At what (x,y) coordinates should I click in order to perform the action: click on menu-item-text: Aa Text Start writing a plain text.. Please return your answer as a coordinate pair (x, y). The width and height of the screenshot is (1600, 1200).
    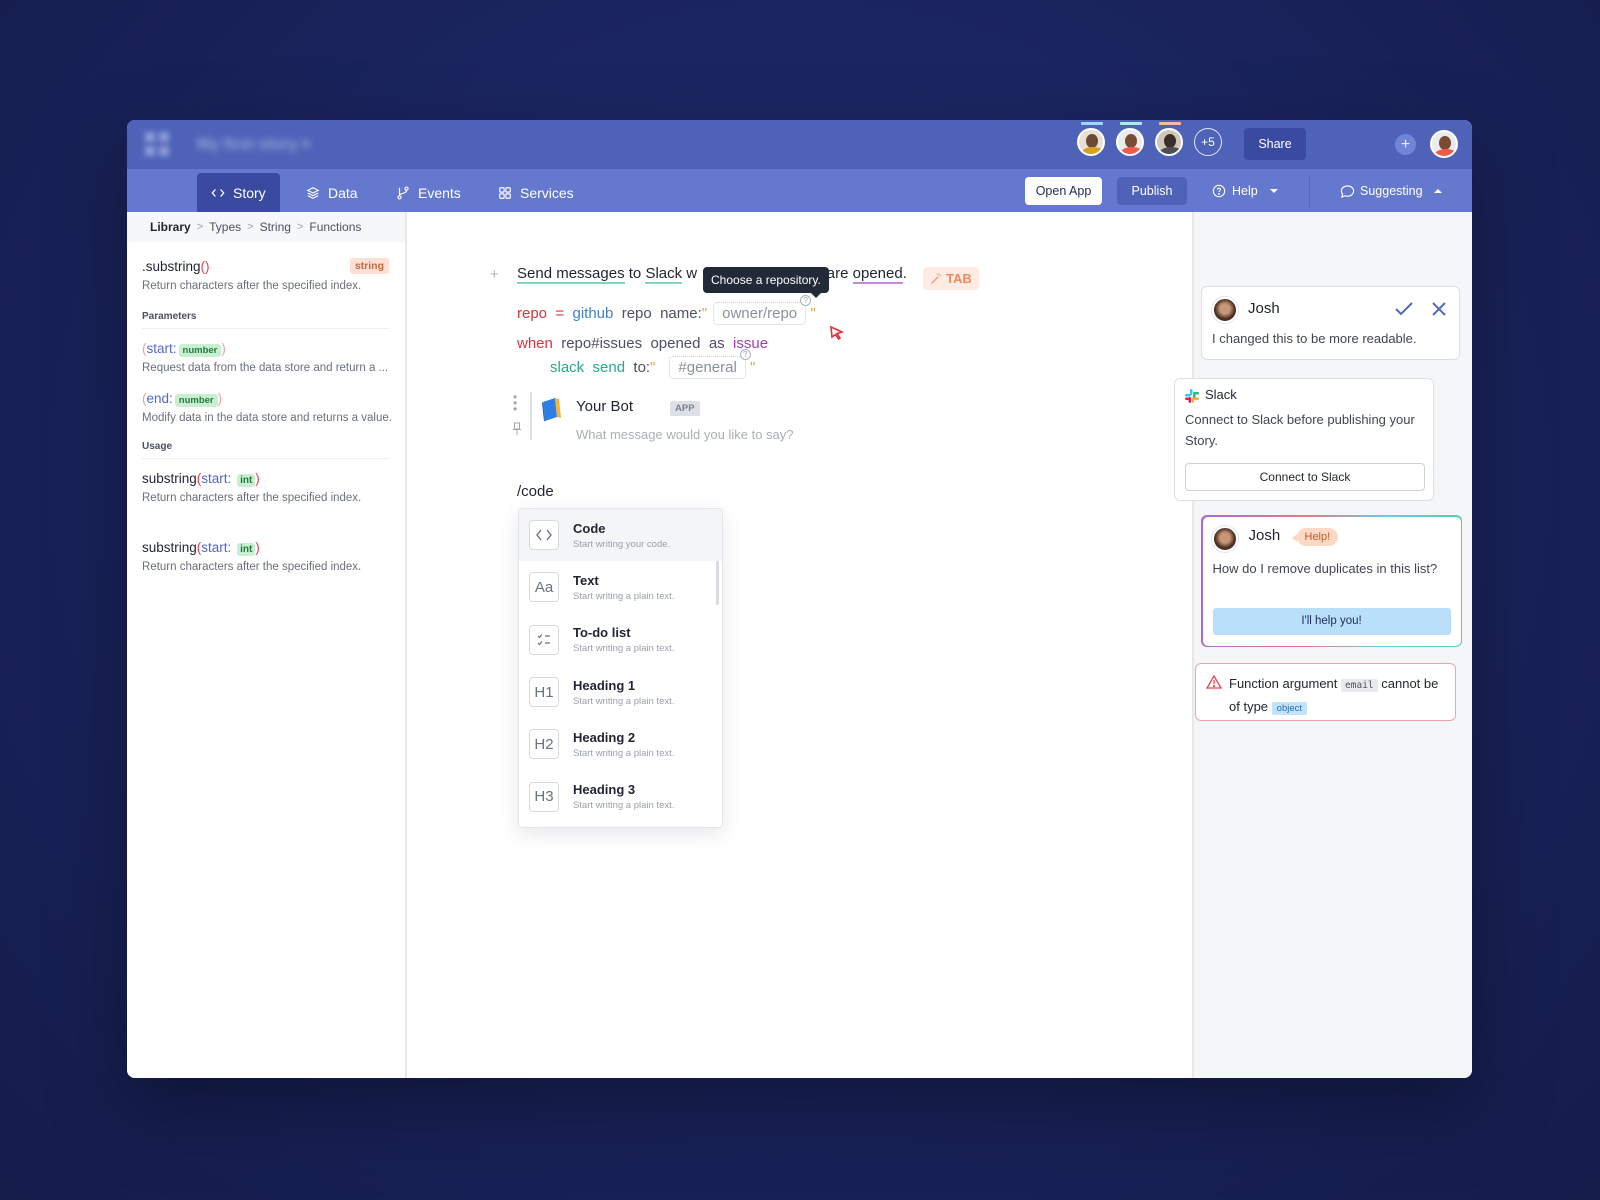
    Looking at the image, I should click on (620, 587).